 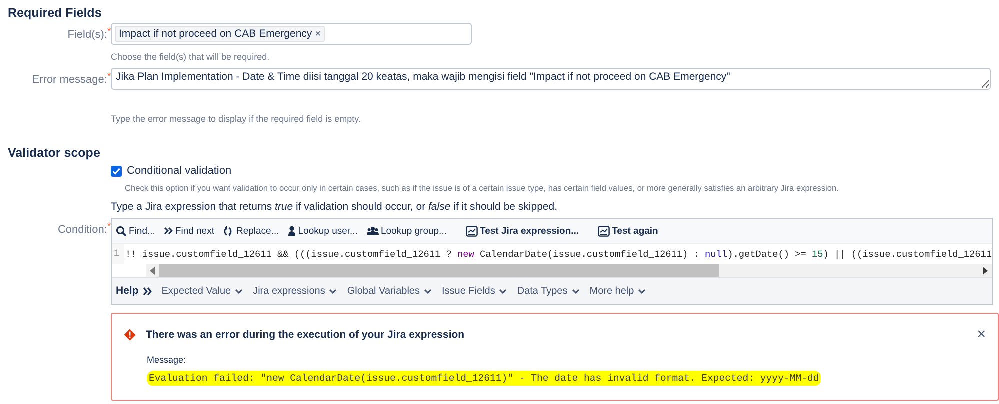 I want to click on user-icon, so click(x=292, y=231).